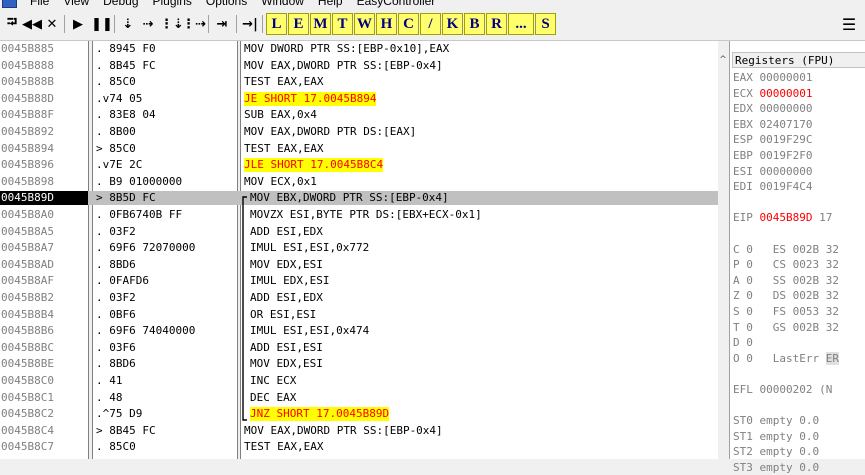 Image resolution: width=865 pixels, height=475 pixels. What do you see at coordinates (102, 24) in the screenshot?
I see `pause-icon: ❚❚` at bounding box center [102, 24].